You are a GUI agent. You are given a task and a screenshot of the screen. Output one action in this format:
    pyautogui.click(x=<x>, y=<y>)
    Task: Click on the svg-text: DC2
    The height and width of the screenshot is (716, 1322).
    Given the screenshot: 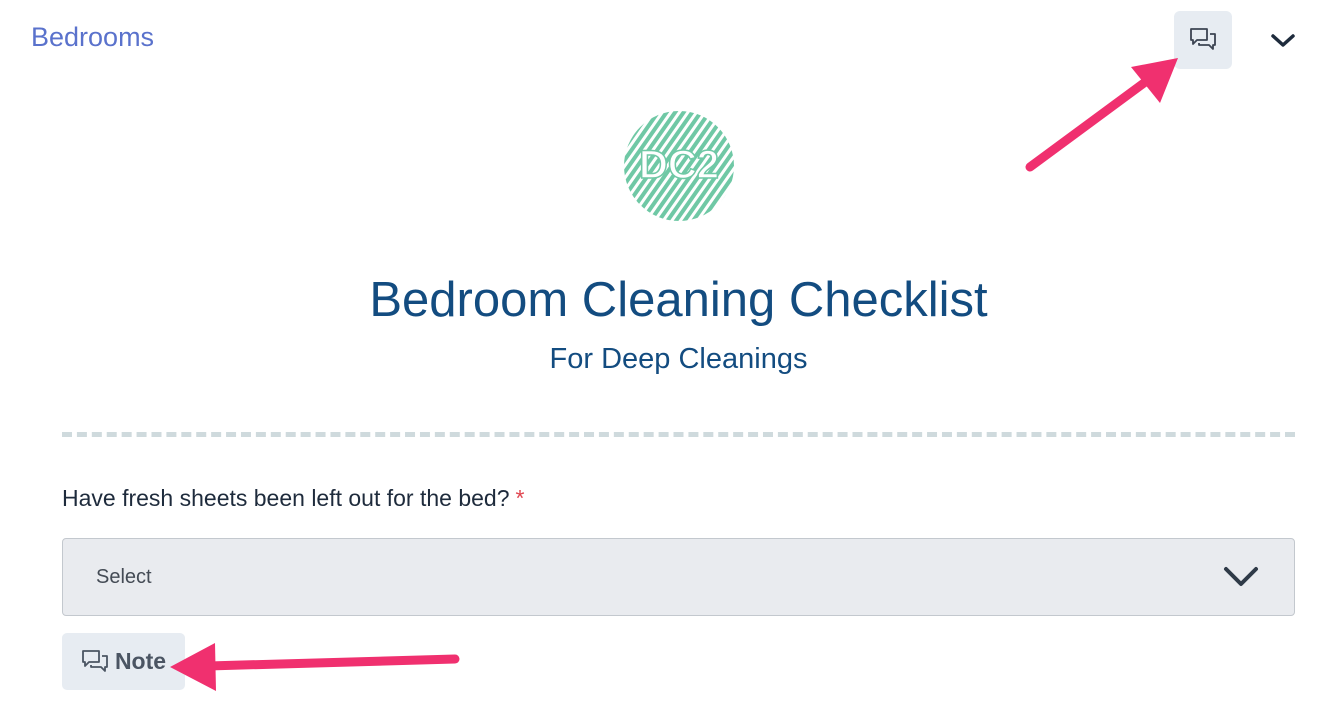 What is the action you would take?
    pyautogui.click(x=679, y=165)
    